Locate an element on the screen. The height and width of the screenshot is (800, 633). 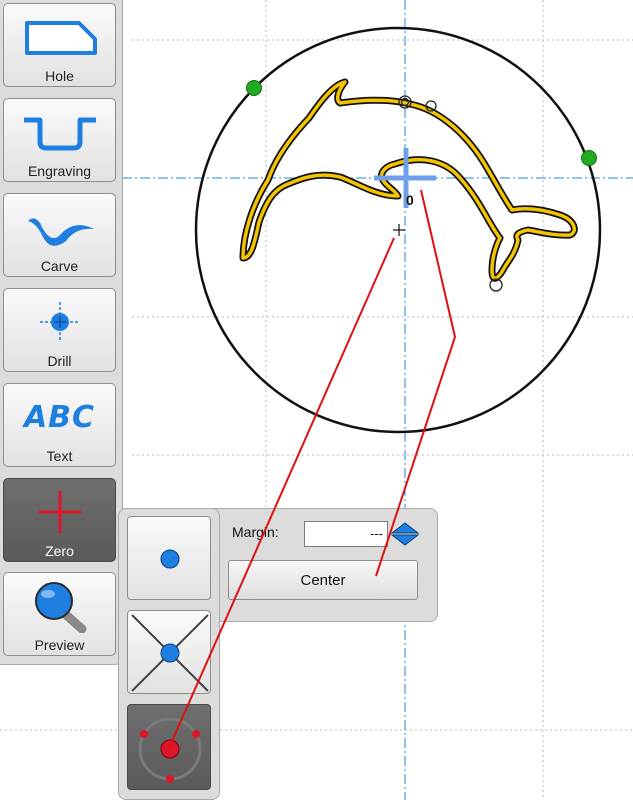
preview-icon is located at coordinates (59, 606).